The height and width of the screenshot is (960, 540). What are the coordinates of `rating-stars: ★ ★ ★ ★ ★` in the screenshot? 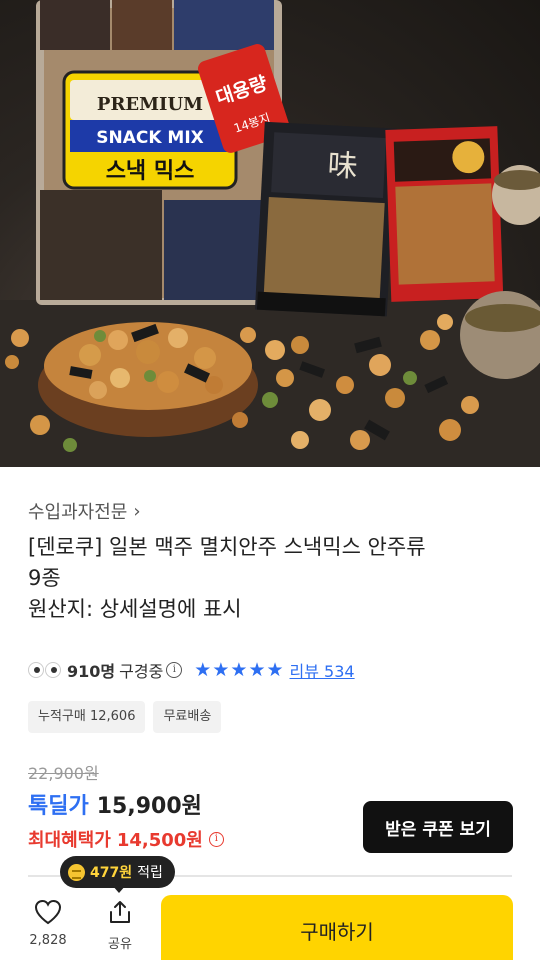 It's located at (238, 670).